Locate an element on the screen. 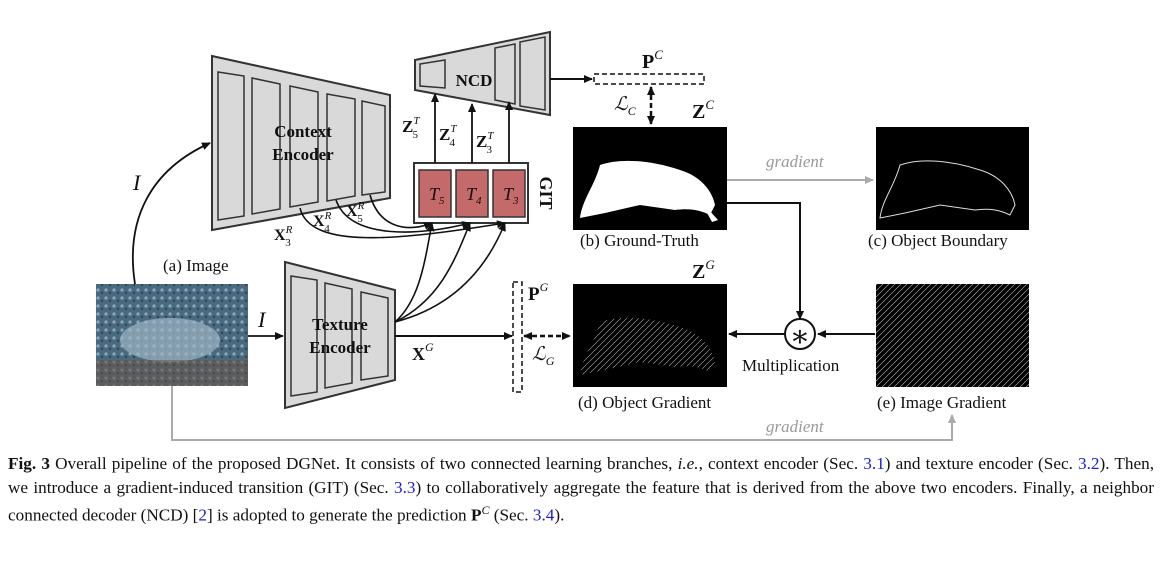 This screenshot has height=567, width=1174. ref-link-sec-3-1: 3.1 is located at coordinates (873, 463).